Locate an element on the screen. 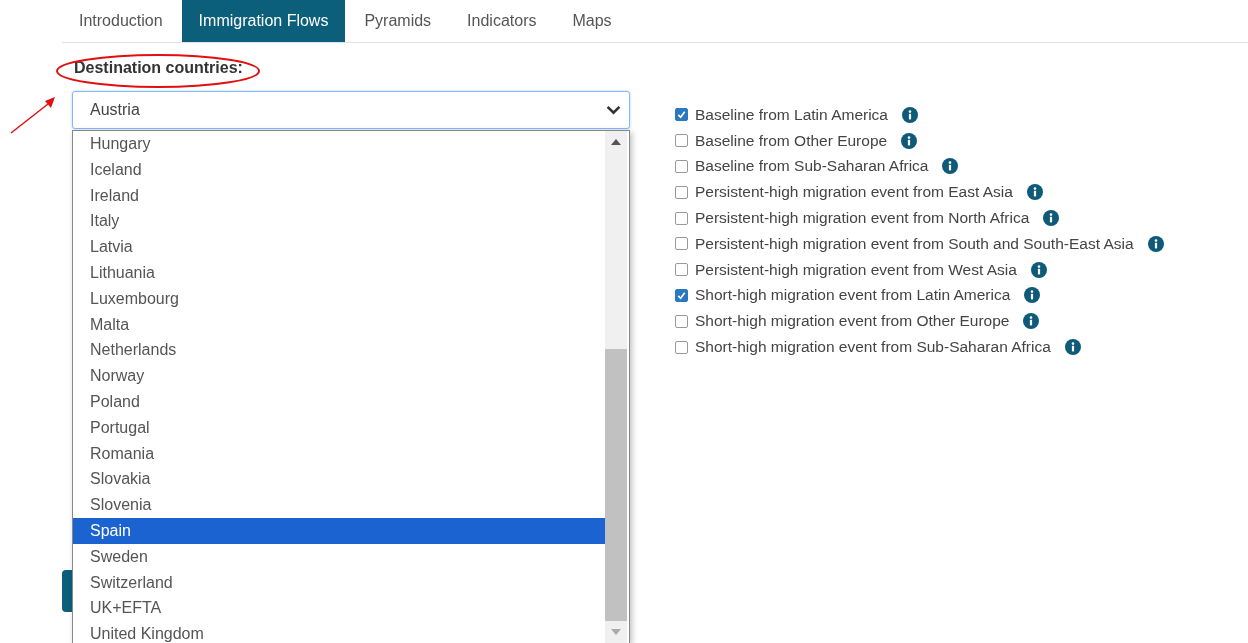 Image resolution: width=1248 pixels, height=643 pixels. dropdown-option: Ireland is located at coordinates (339, 195).